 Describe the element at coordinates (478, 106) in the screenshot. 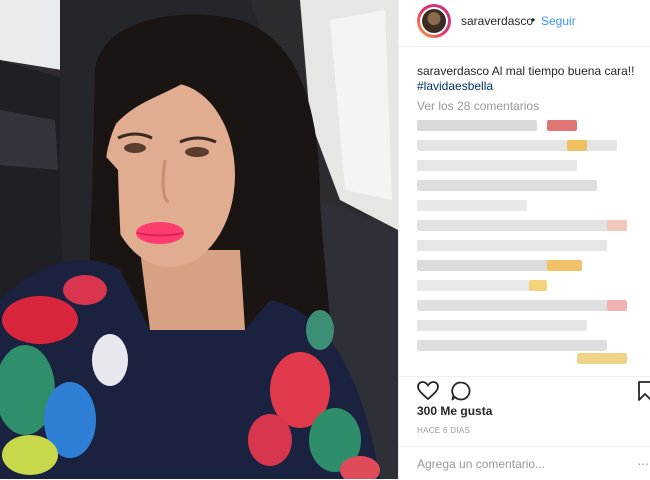

I see `view-comments-link: Ver los 28 comentarios` at that location.